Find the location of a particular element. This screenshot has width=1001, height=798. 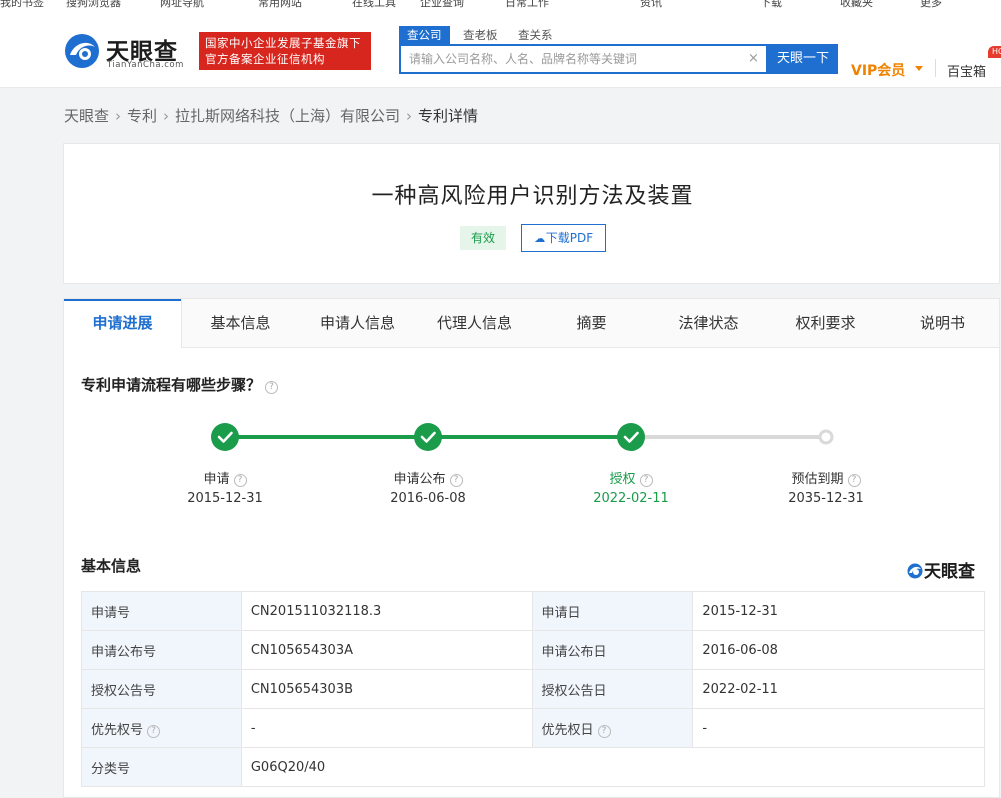

breadcrumb-current: 专利详情 is located at coordinates (448, 116).